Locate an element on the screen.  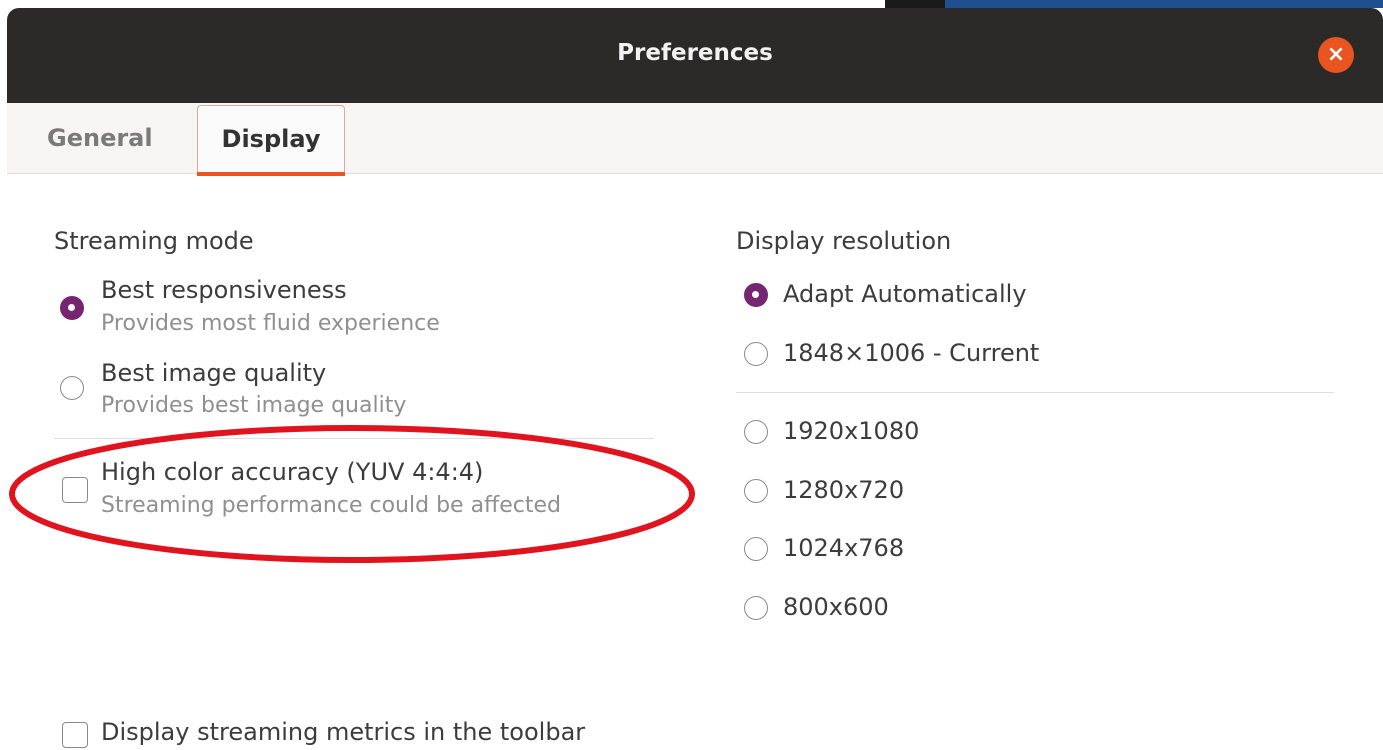
streaming-metrics-label: Display streaming metrics in the toolbar is located at coordinates (343, 732).